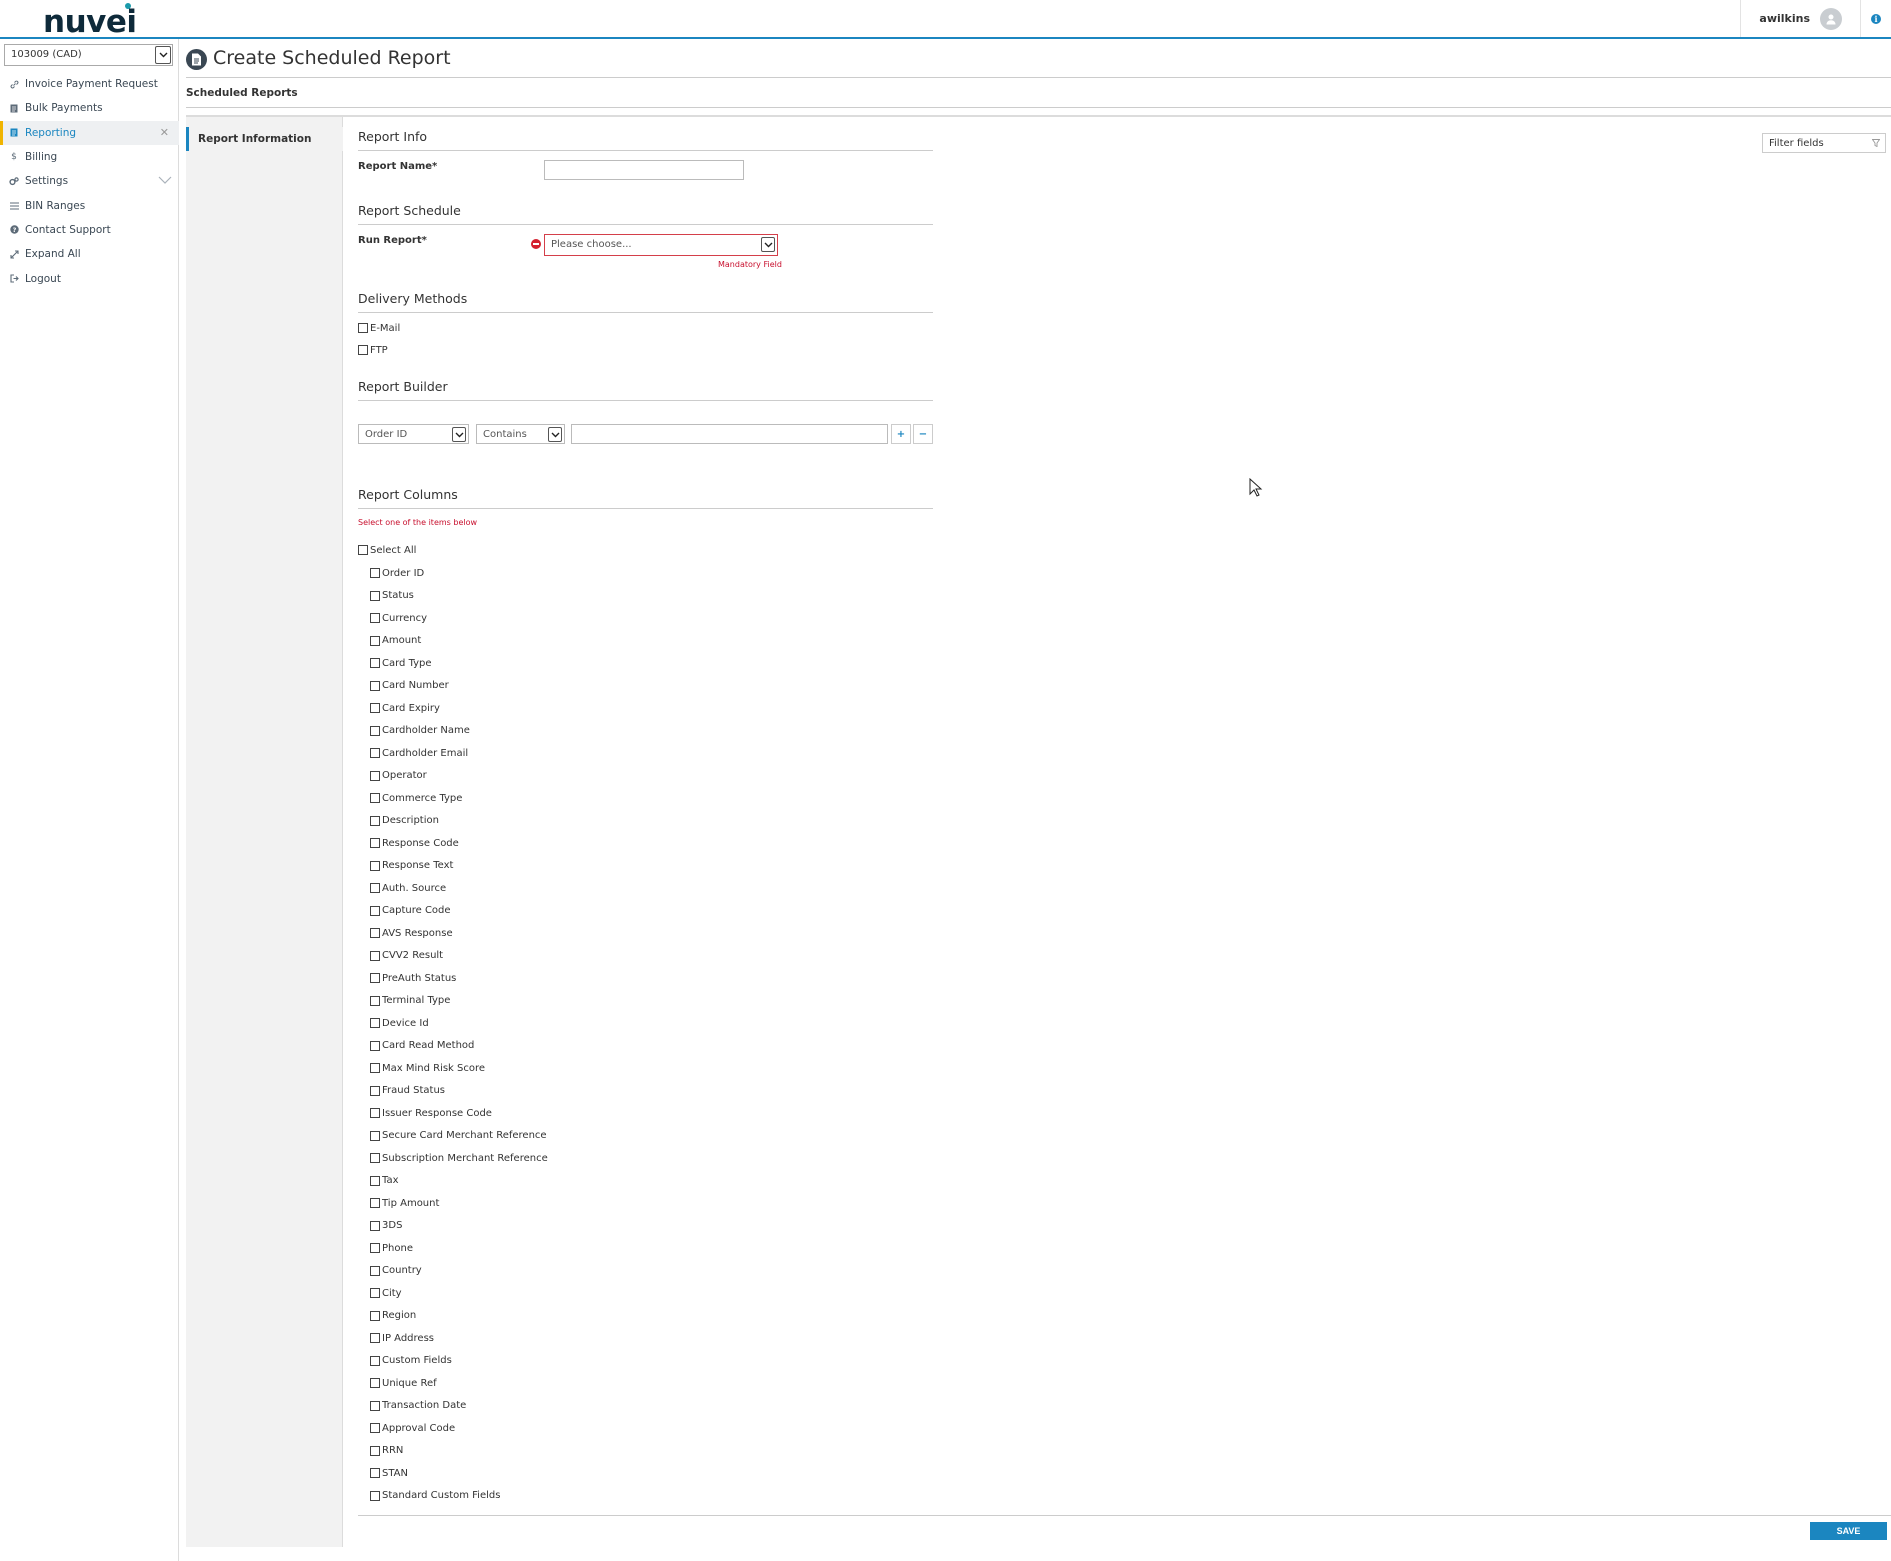  What do you see at coordinates (379, 328) in the screenshot?
I see `delivery-email-option: E-Mail` at bounding box center [379, 328].